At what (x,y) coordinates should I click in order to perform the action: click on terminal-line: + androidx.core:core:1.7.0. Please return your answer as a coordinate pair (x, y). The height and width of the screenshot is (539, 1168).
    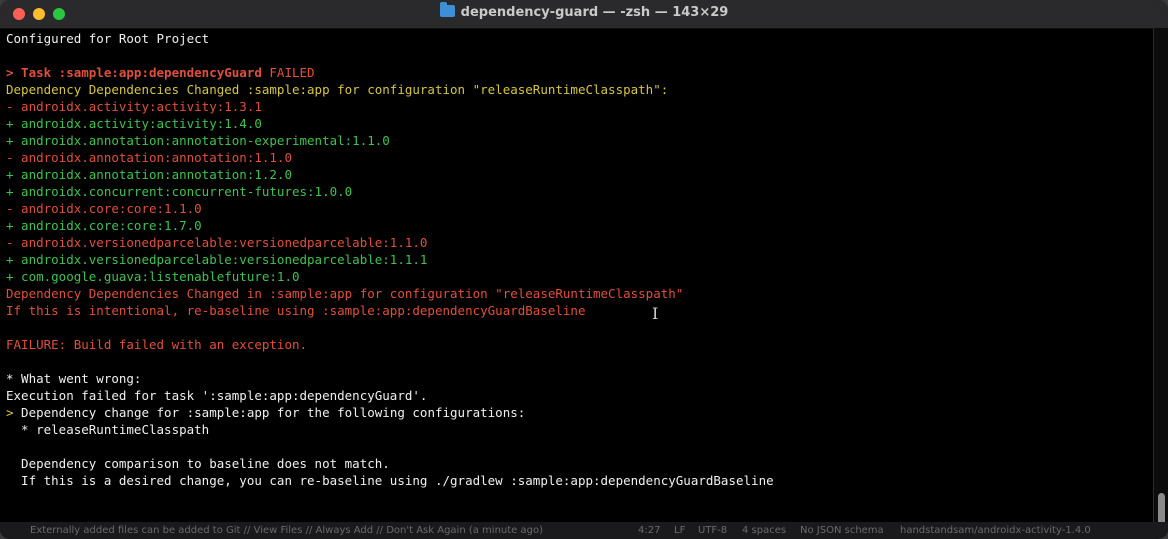
    Looking at the image, I should click on (576, 225).